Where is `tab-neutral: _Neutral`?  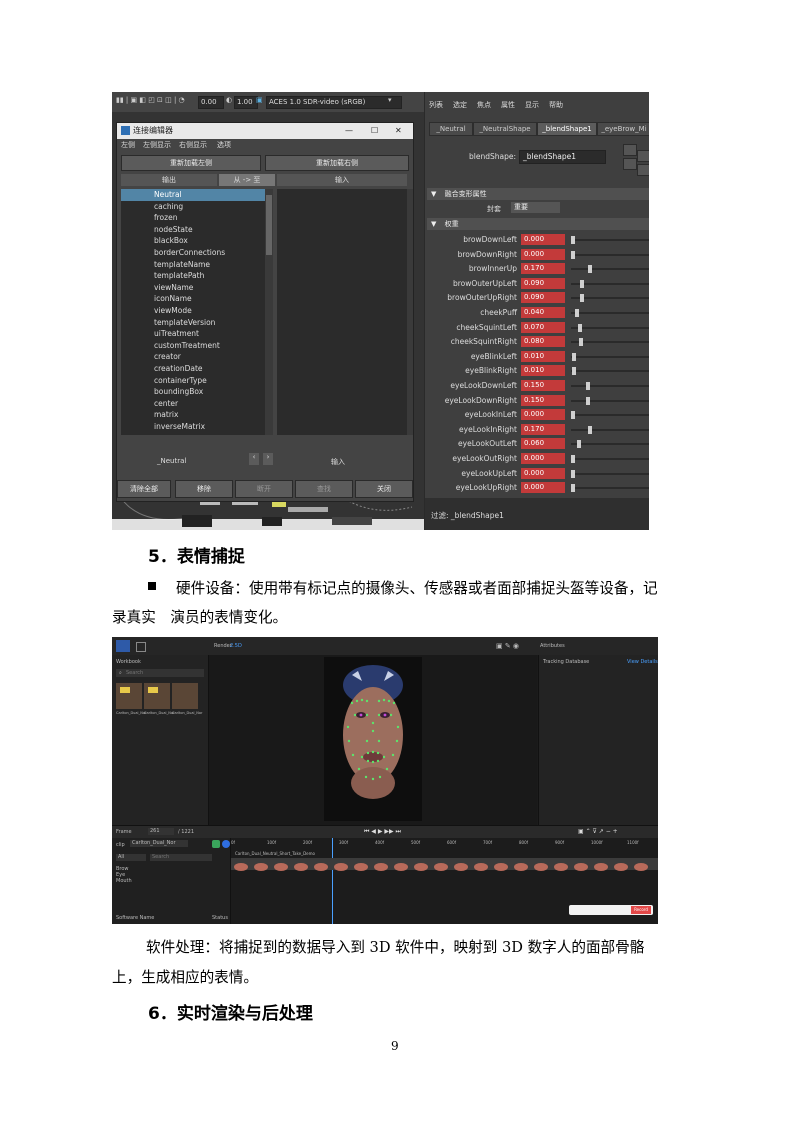 tab-neutral: _Neutral is located at coordinates (451, 129).